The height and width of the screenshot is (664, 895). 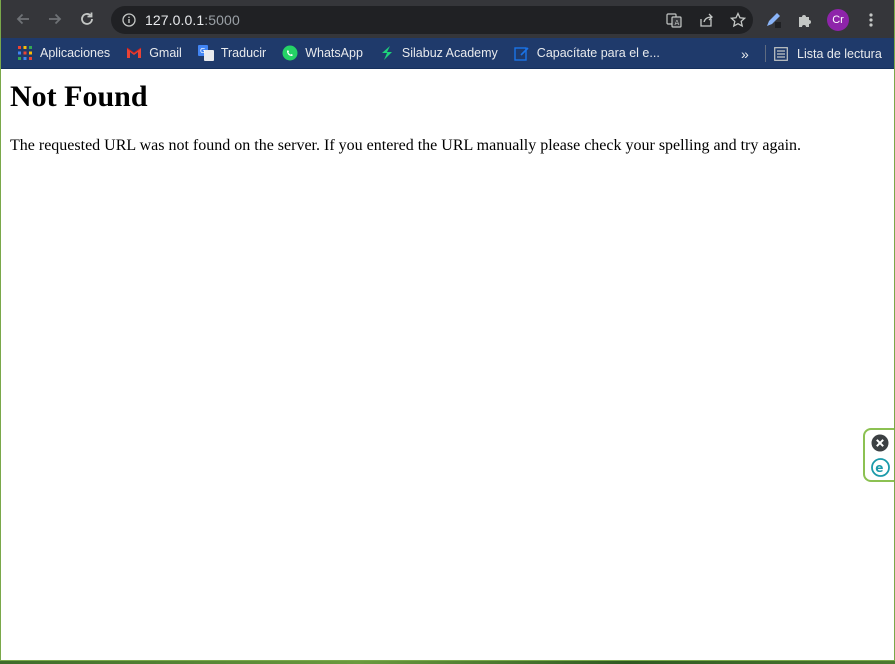 I want to click on address-bar-actions: A, so click(x=706, y=20).